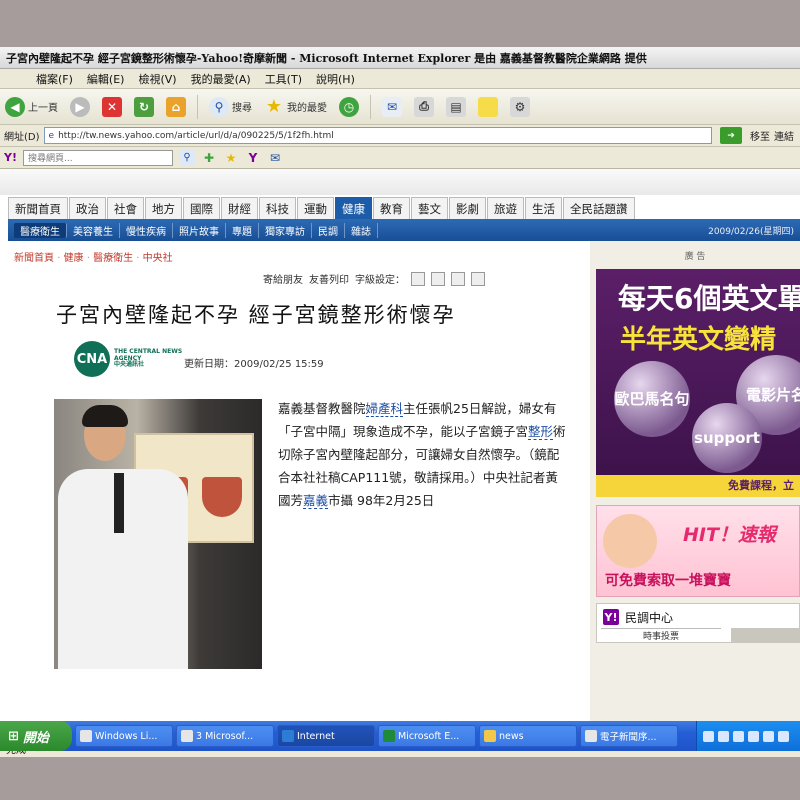 The height and width of the screenshot is (800, 800). What do you see at coordinates (59, 79) in the screenshot?
I see `menu-file: 檔案(F)` at bounding box center [59, 79].